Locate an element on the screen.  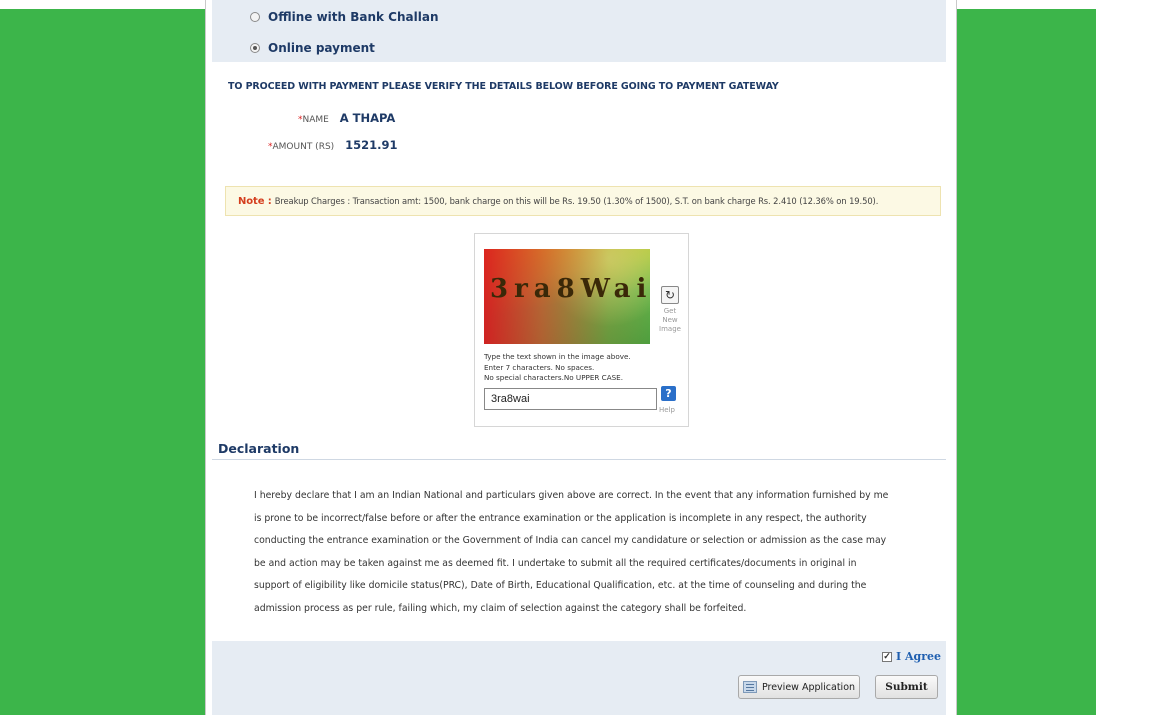
payment-option-online-label: Online payment is located at coordinates (321, 48).